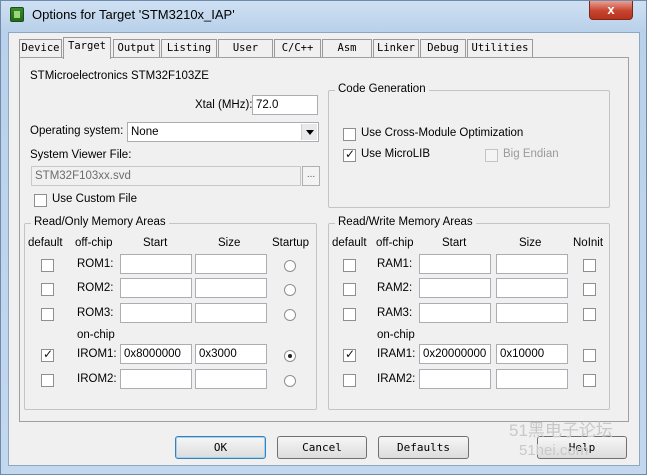  I want to click on irom2-startup-radio, so click(290, 381).